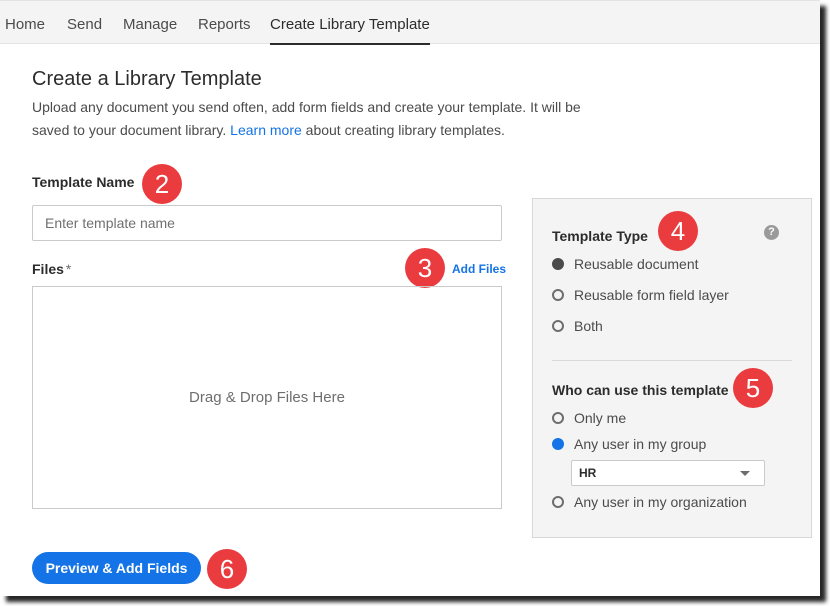 The image size is (830, 606). Describe the element at coordinates (771, 232) in the screenshot. I see `help-icon: ?` at that location.